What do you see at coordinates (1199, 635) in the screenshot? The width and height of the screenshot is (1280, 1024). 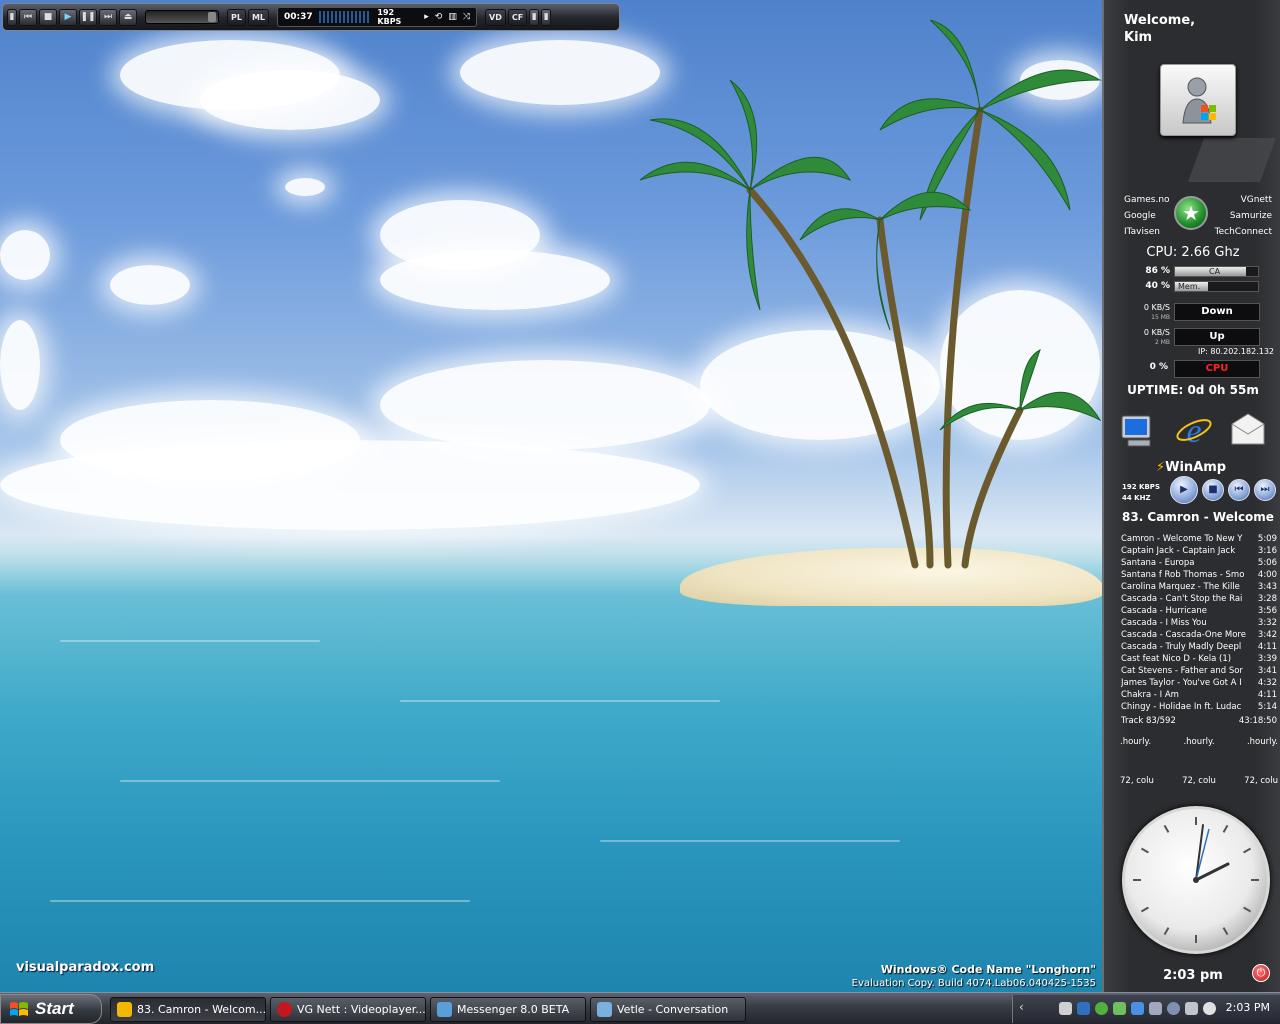 I see `playlist-item: Cascada - Cascada-One More 3:42` at bounding box center [1199, 635].